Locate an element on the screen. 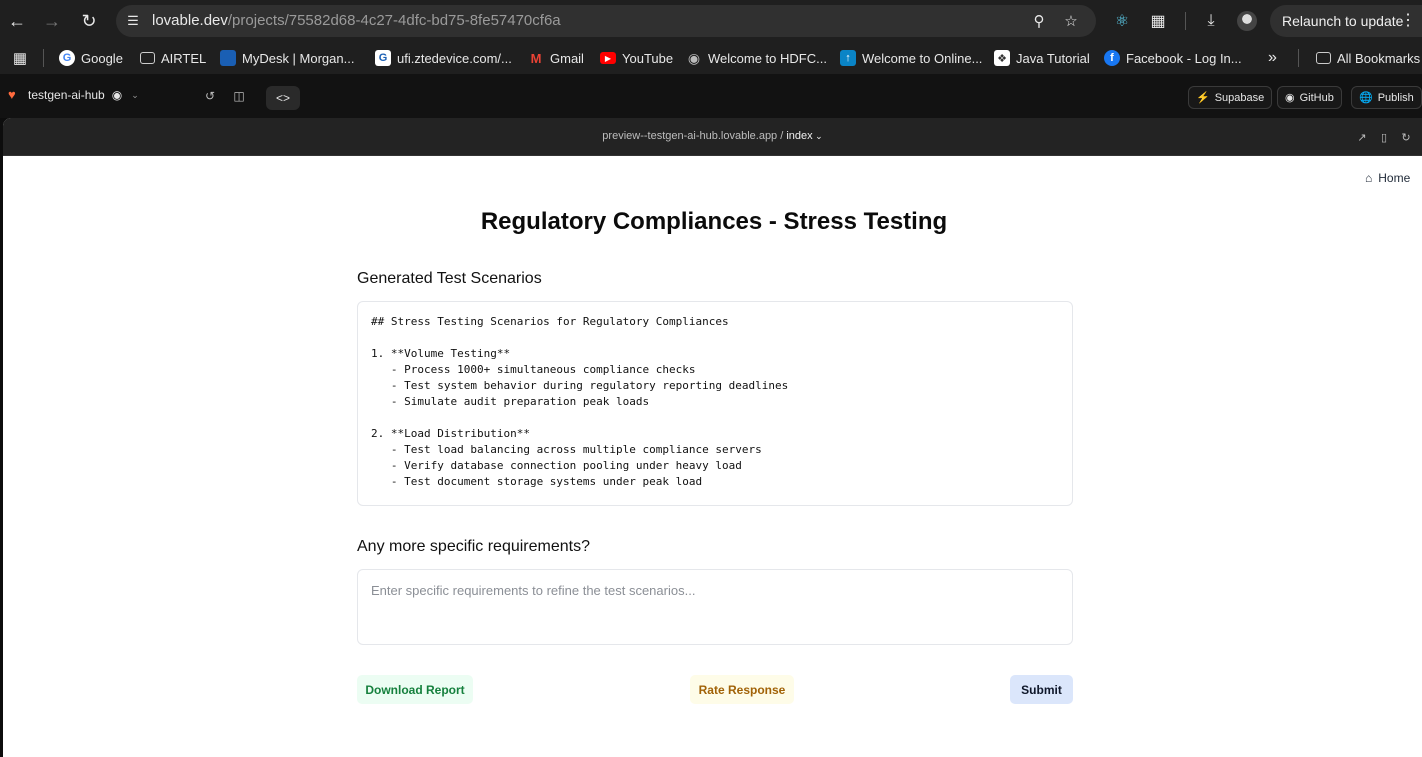 This screenshot has height=757, width=1422. mobile-view-icon: ▯ is located at coordinates (1384, 137).